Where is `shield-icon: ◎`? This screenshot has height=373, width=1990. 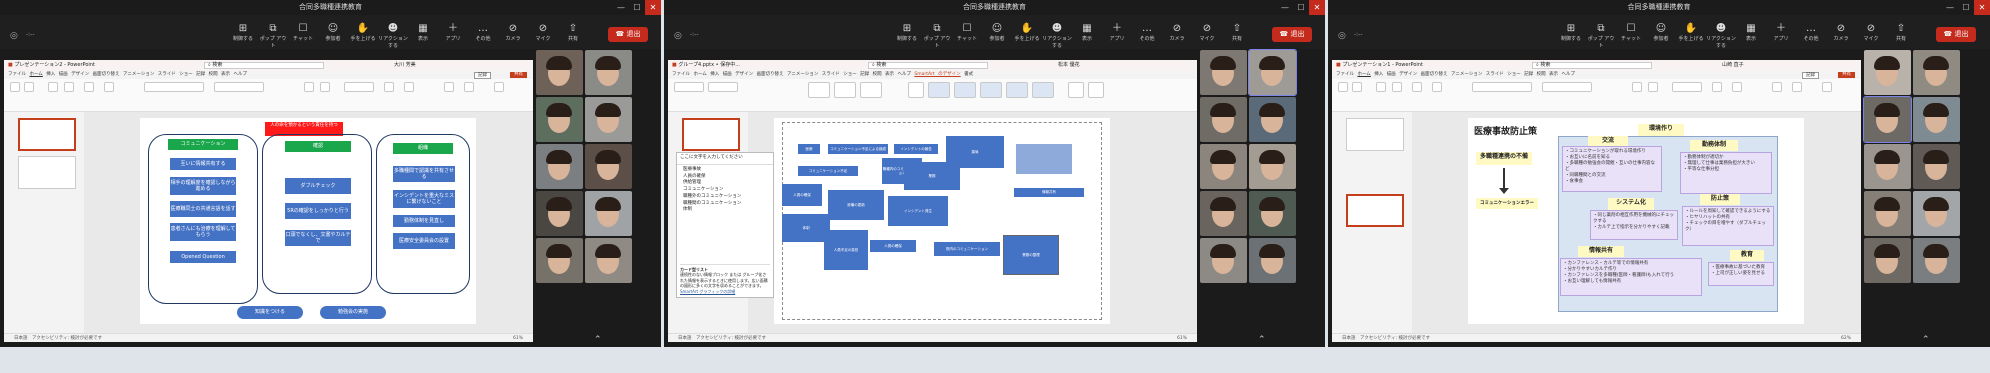 shield-icon: ◎ is located at coordinates (14, 36).